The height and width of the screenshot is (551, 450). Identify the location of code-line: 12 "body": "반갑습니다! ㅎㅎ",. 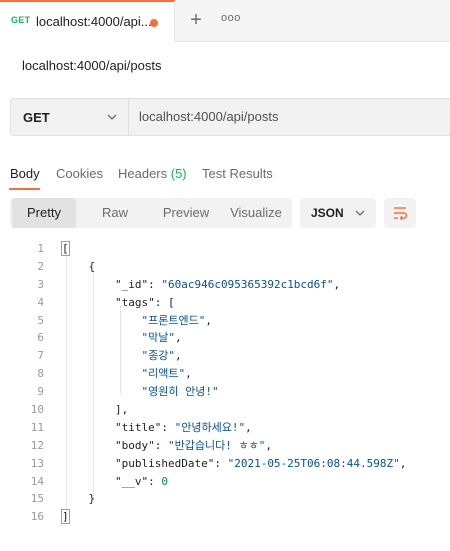
(225, 446).